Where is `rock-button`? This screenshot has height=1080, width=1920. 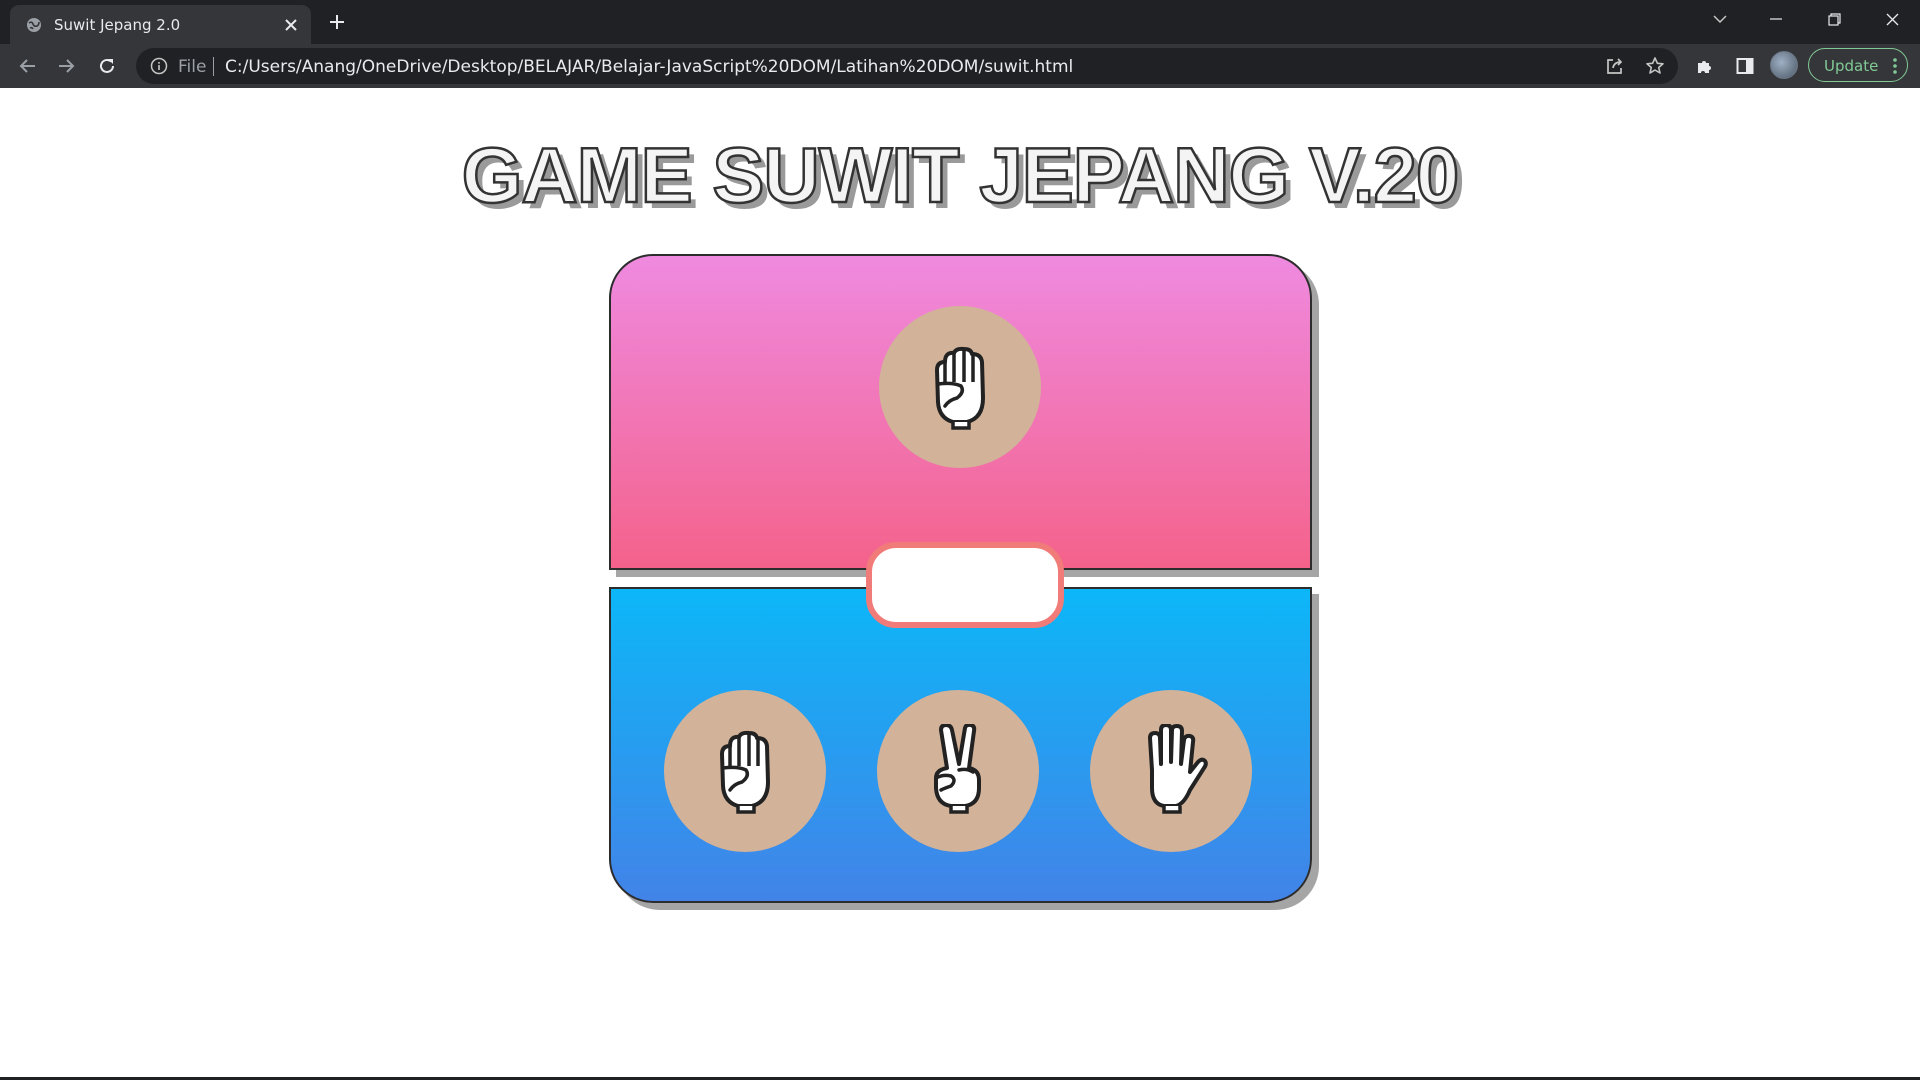 rock-button is located at coordinates (745, 771).